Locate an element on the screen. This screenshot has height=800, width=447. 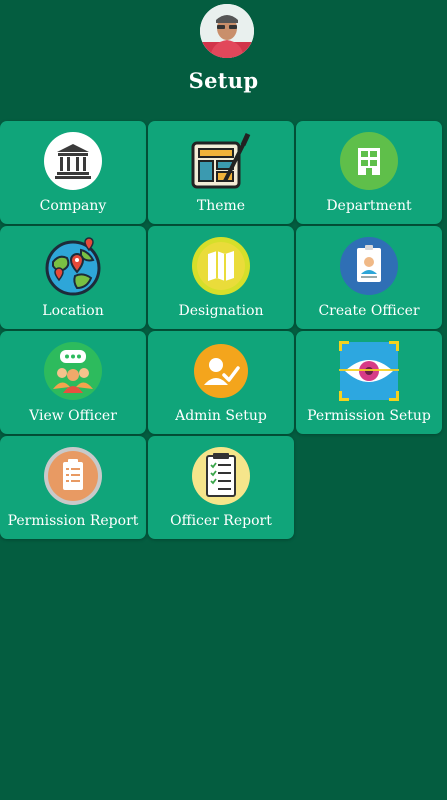
tile-label: Location is located at coordinates (73, 311).